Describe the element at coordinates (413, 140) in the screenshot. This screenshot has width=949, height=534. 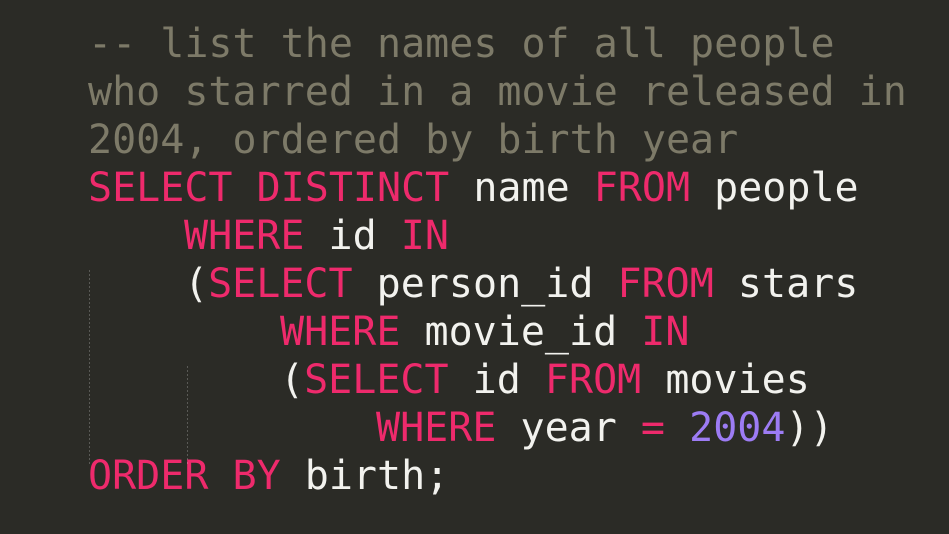
I see `token-comment: 2004, ordered by birth year` at that location.